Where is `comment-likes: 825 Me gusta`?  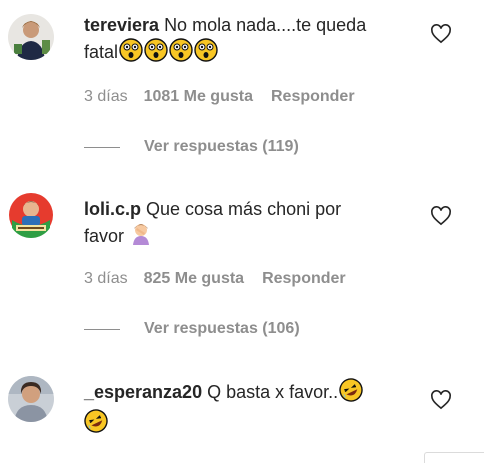
comment-likes: 825 Me gusta is located at coordinates (194, 279).